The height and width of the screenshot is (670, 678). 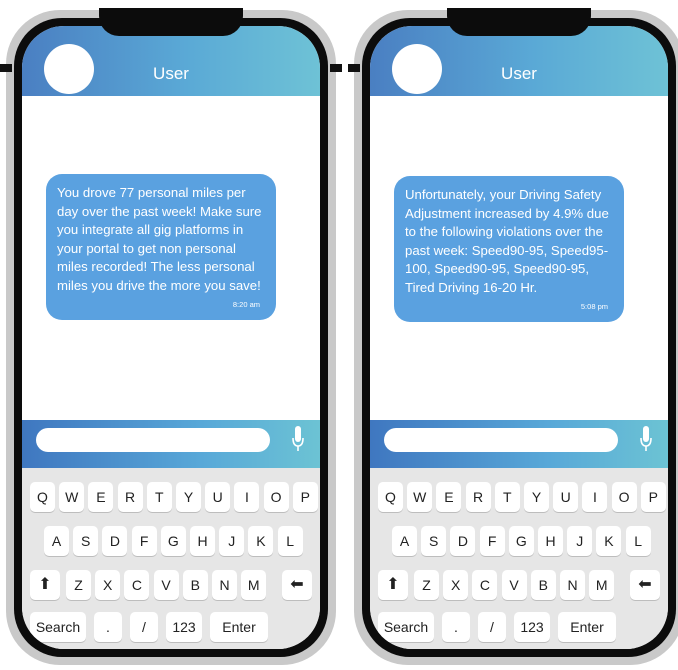 I want to click on arrow-up-icon: ⬆, so click(x=393, y=584).